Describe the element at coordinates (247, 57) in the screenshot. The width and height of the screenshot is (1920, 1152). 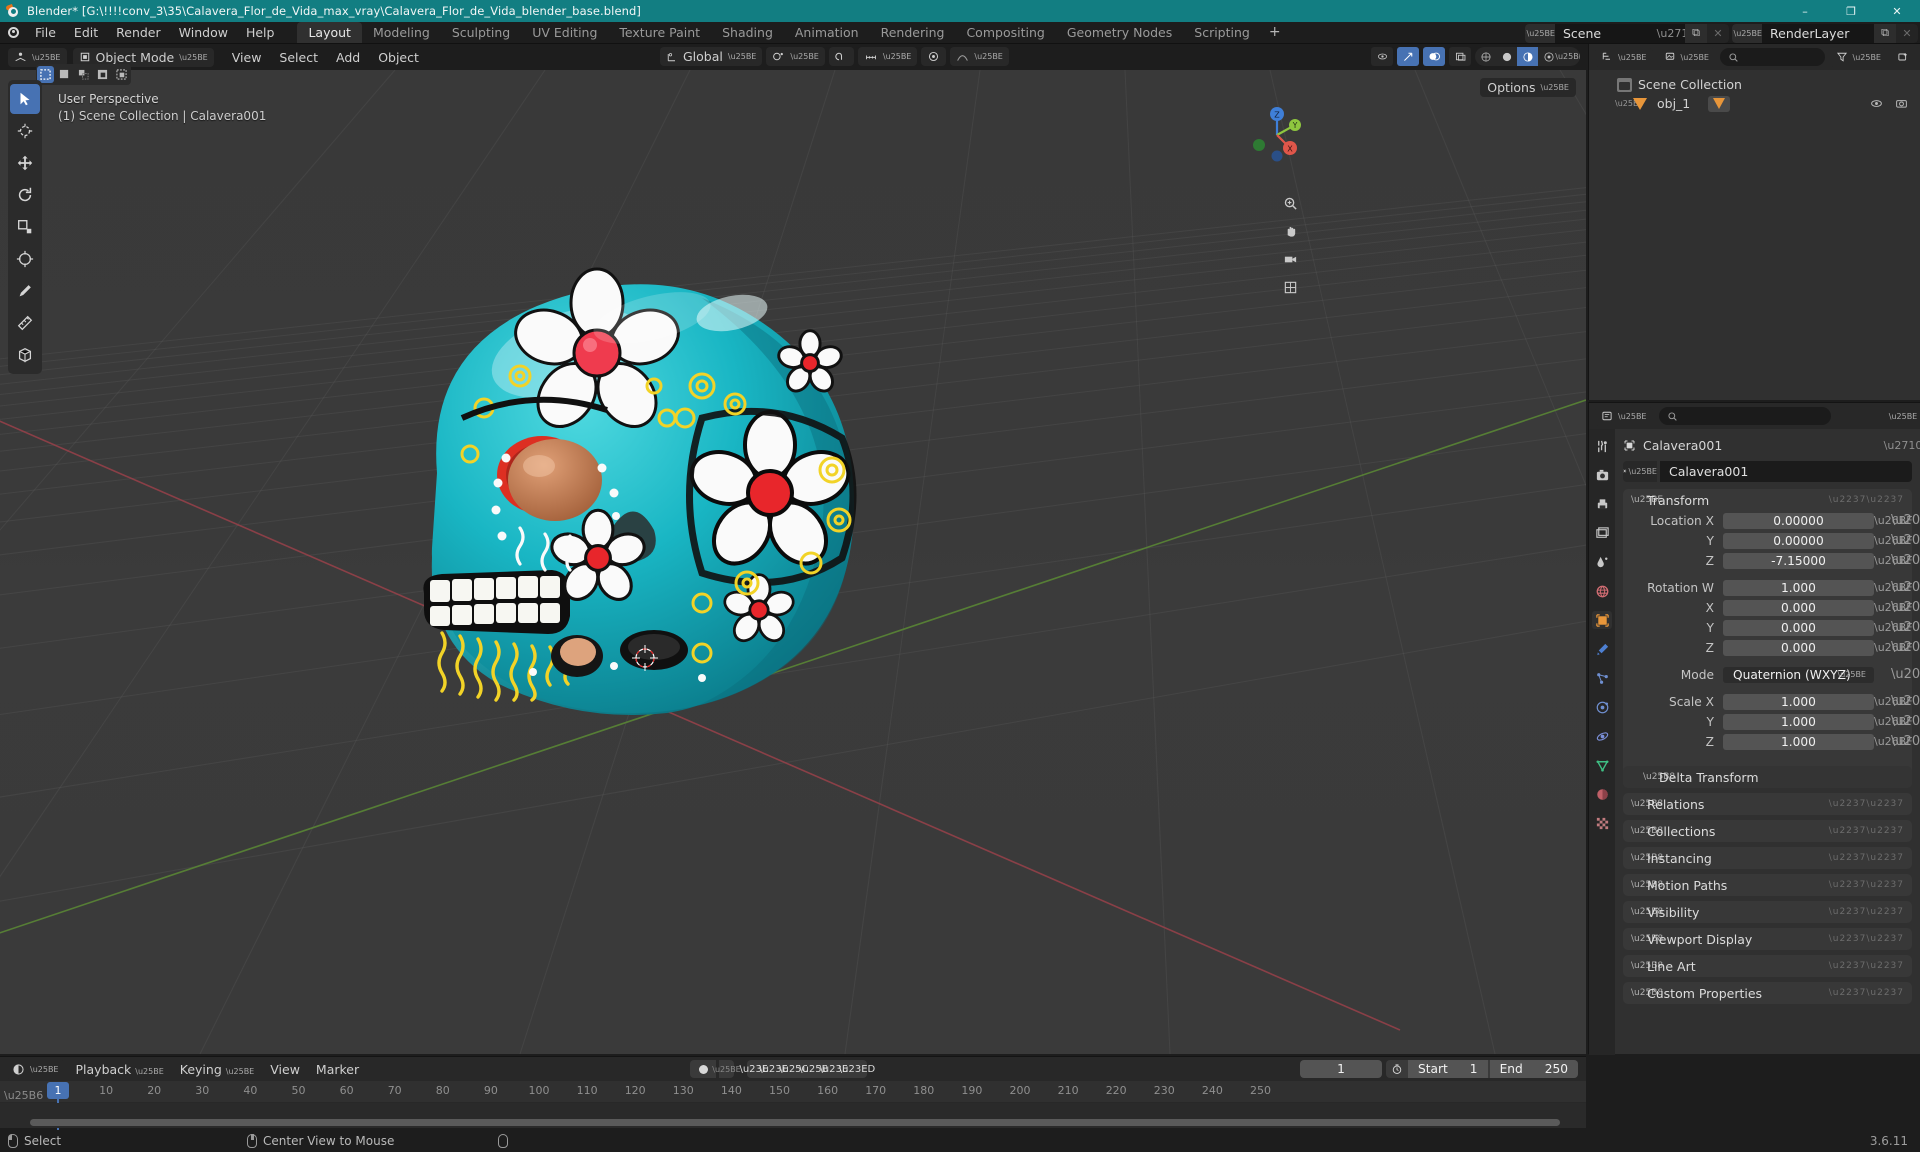
I see `viewport-menu-view: View` at that location.